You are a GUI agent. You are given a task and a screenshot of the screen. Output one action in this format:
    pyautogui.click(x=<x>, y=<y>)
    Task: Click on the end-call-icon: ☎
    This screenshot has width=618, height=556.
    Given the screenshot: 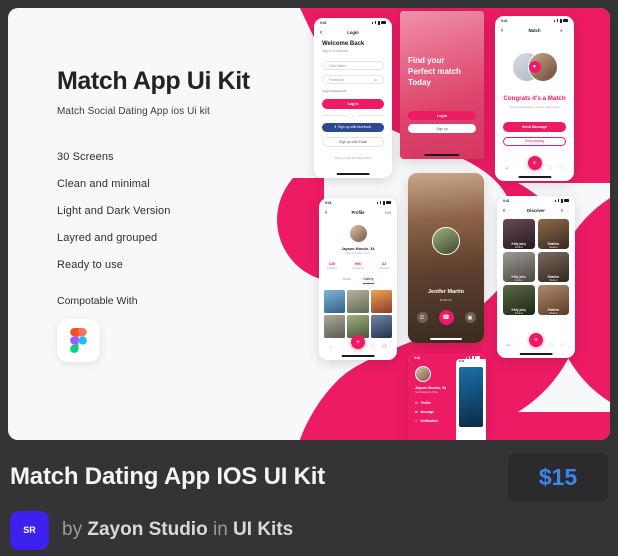 What is the action you would take?
    pyautogui.click(x=446, y=317)
    